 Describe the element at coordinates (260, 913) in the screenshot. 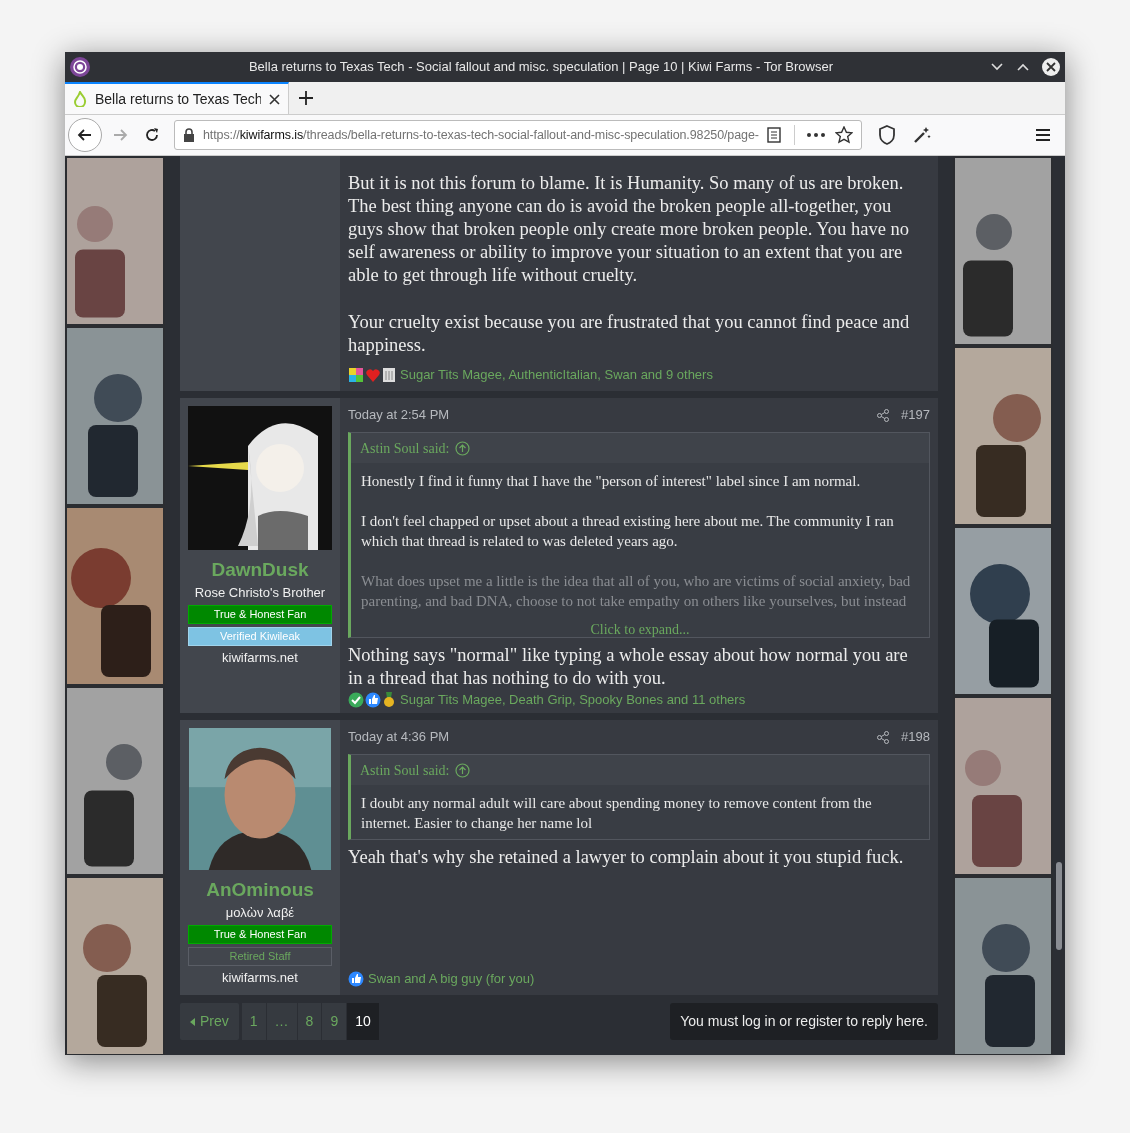

I see `user-title: μολὼν λαβέ` at that location.